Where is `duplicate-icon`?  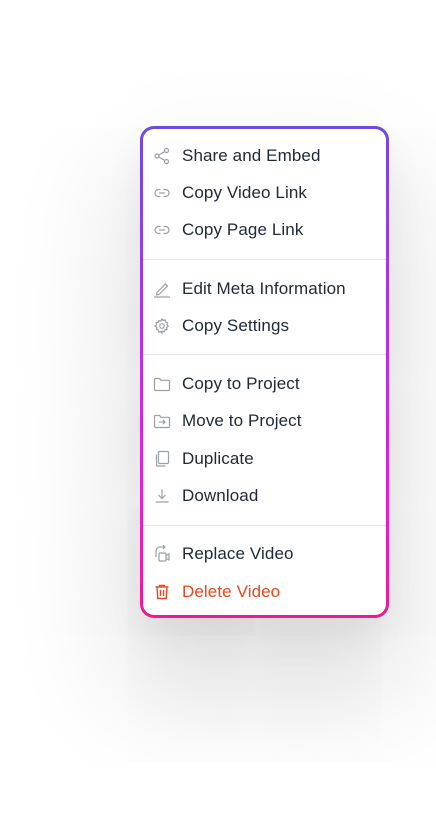
duplicate-icon is located at coordinates (162, 459).